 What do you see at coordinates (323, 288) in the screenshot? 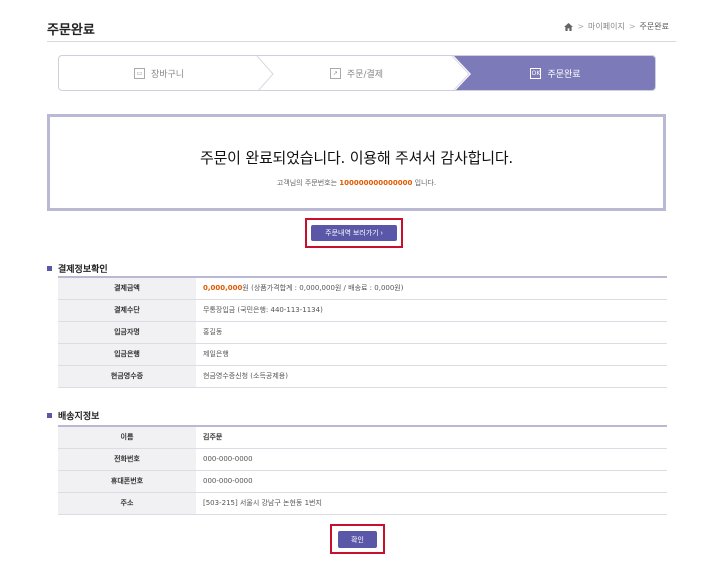
I see `payment-amount-detail: 원 (상품가격합계 : 0,000,000원 / 배송료 : 0,000원)` at bounding box center [323, 288].